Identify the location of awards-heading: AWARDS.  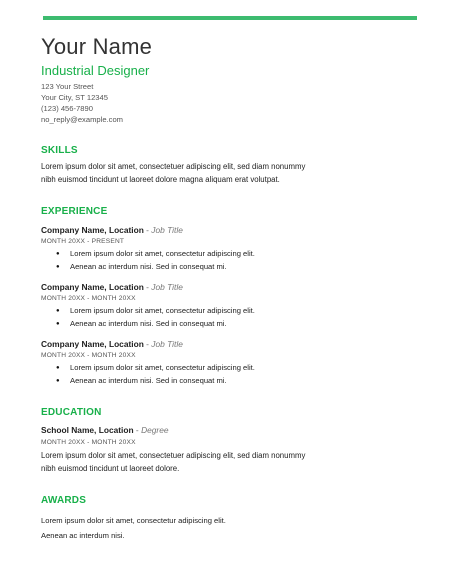
(64, 500).